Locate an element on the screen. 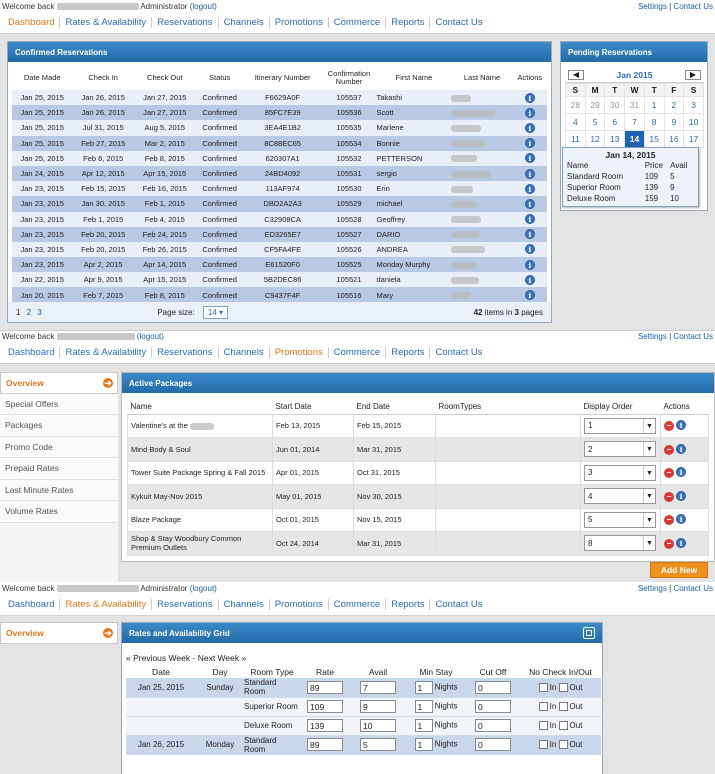  calendar-day: 11 is located at coordinates (575, 139).